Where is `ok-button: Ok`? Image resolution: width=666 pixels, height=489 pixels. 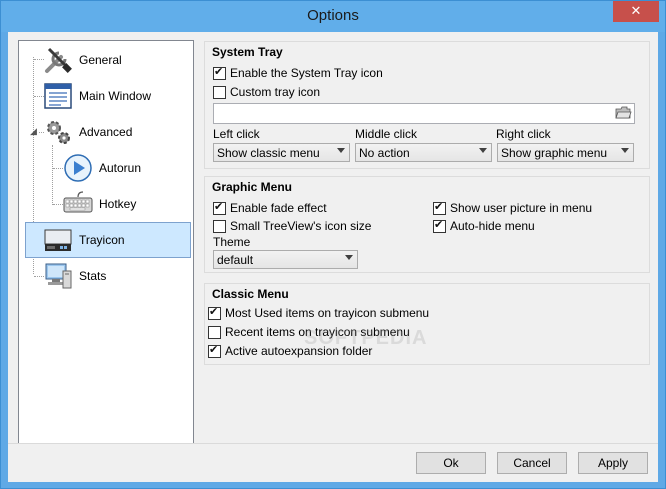
ok-button: Ok is located at coordinates (451, 463).